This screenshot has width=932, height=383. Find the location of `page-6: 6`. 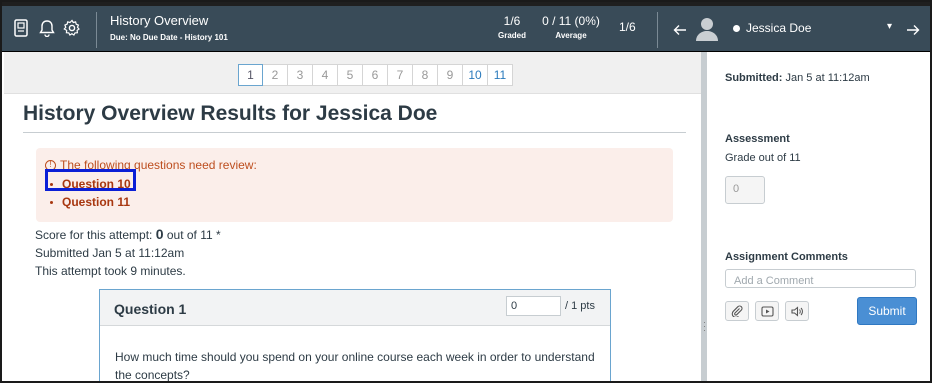

page-6: 6 is located at coordinates (375, 75).